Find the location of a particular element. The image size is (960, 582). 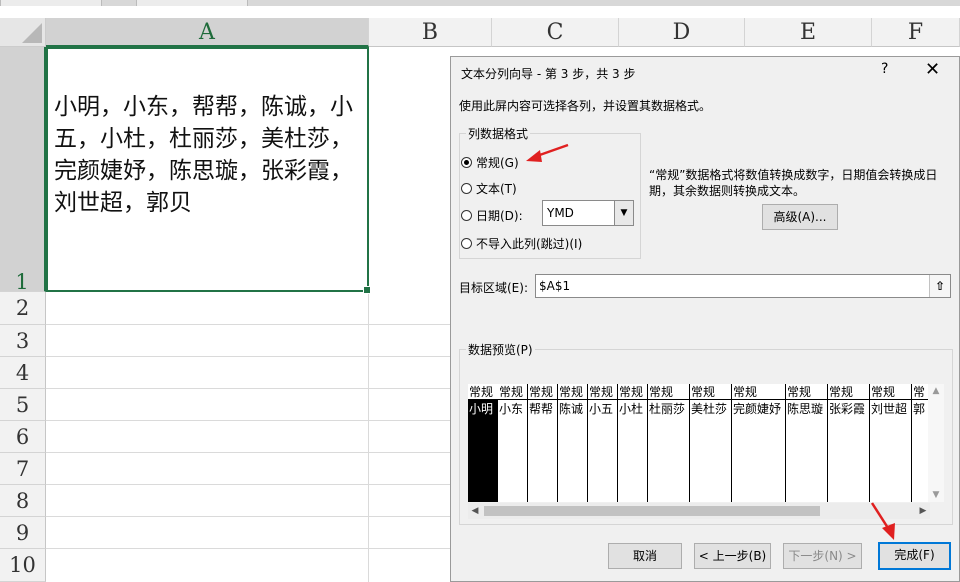

preview-cell: 美杜莎 is located at coordinates (709, 409).